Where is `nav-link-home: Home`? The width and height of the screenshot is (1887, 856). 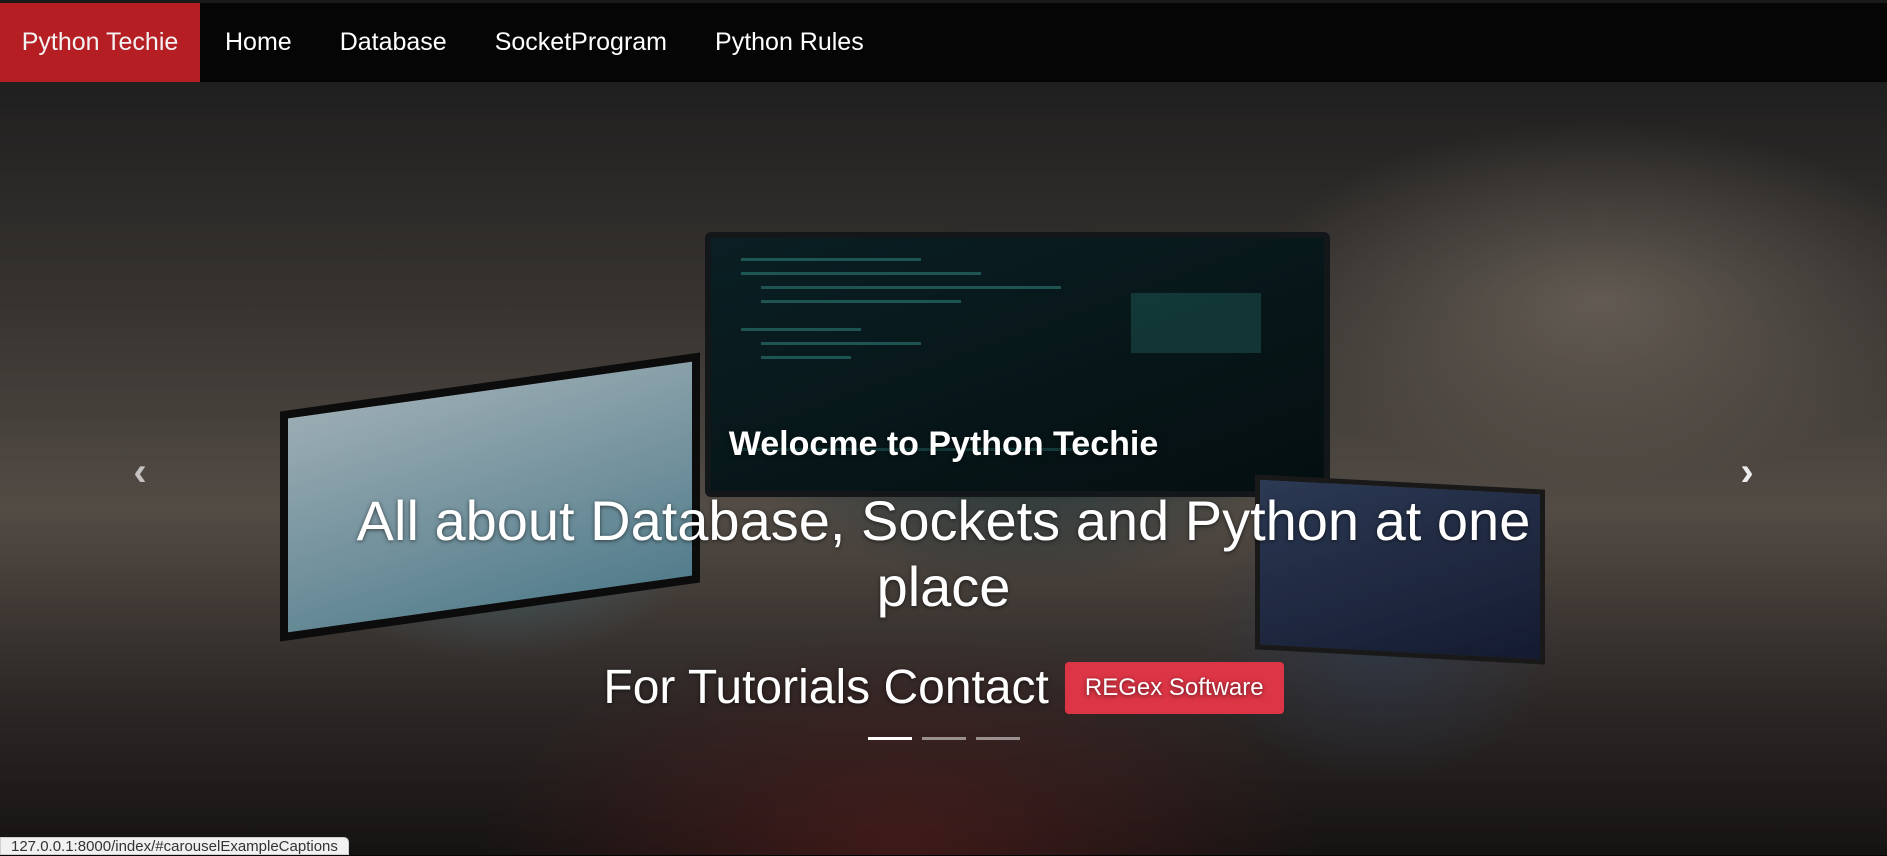 nav-link-home: Home is located at coordinates (258, 42).